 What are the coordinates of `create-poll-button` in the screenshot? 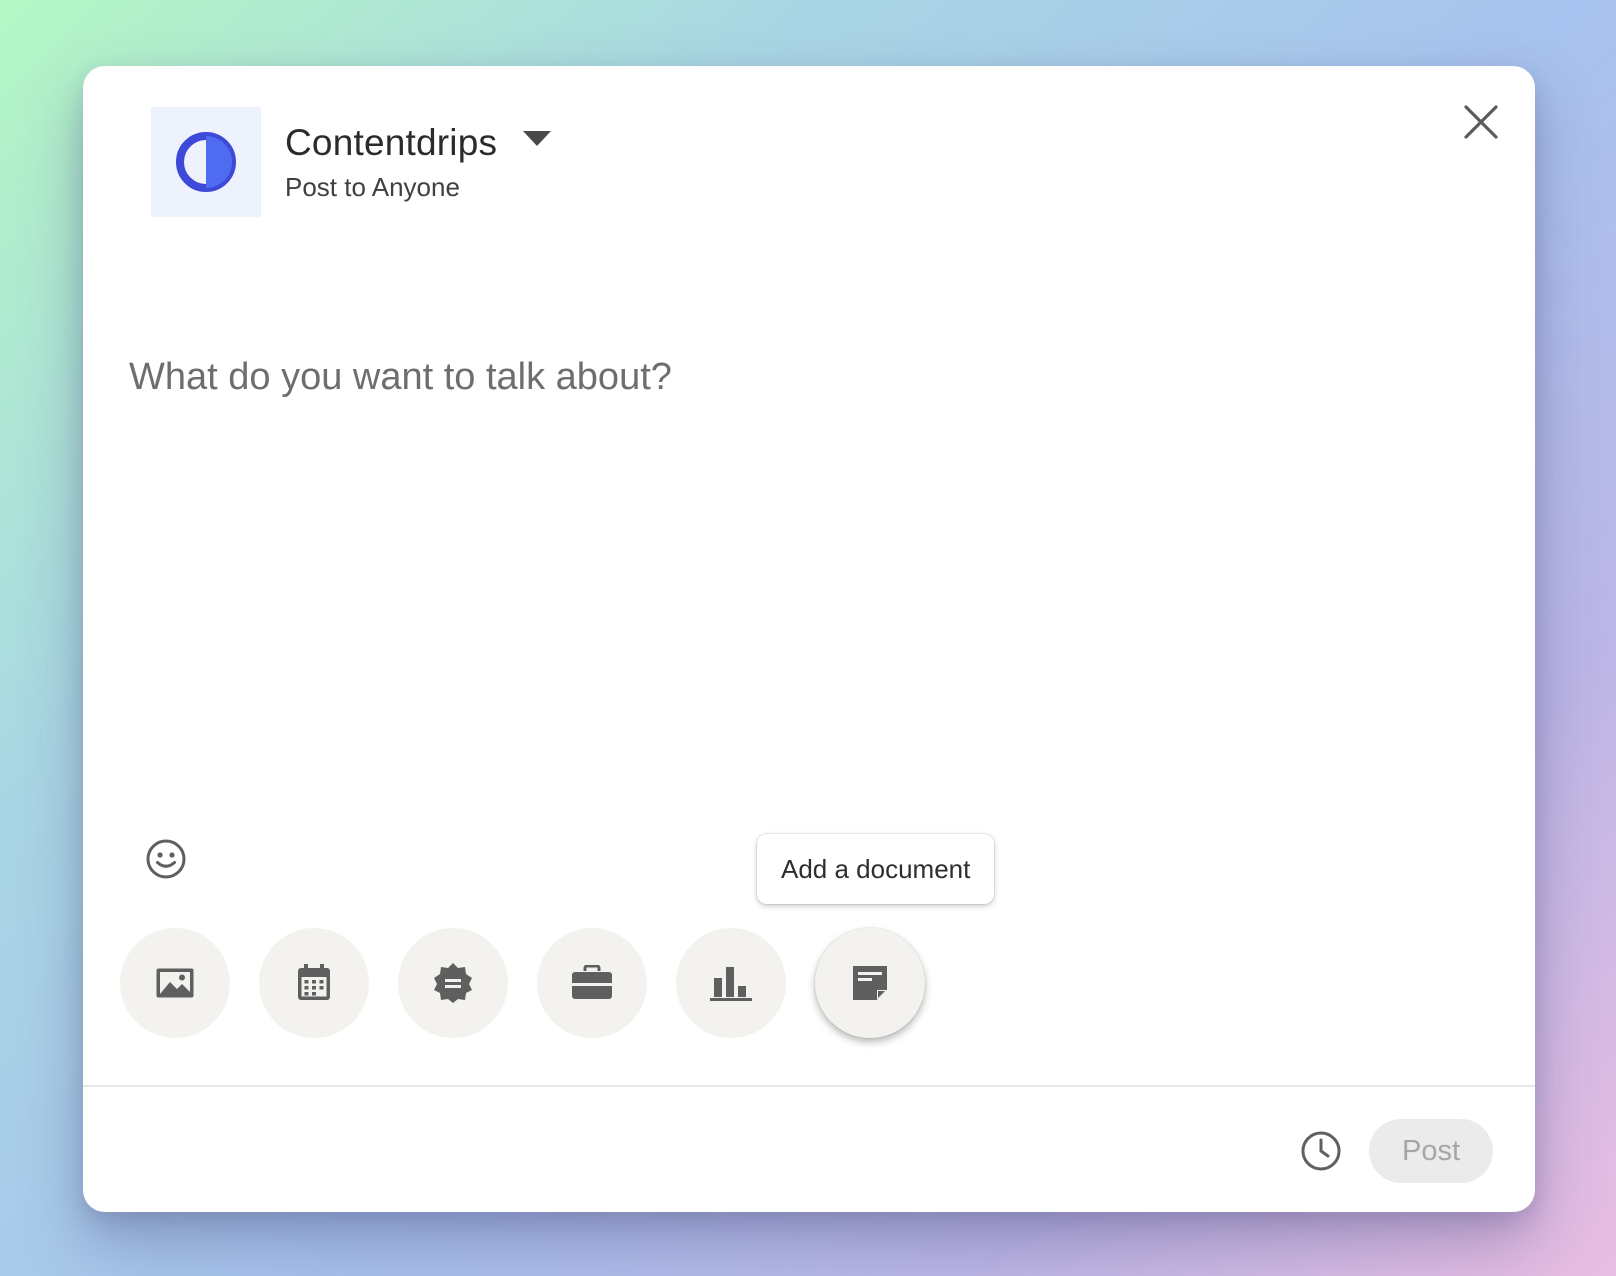 It's located at (731, 983).